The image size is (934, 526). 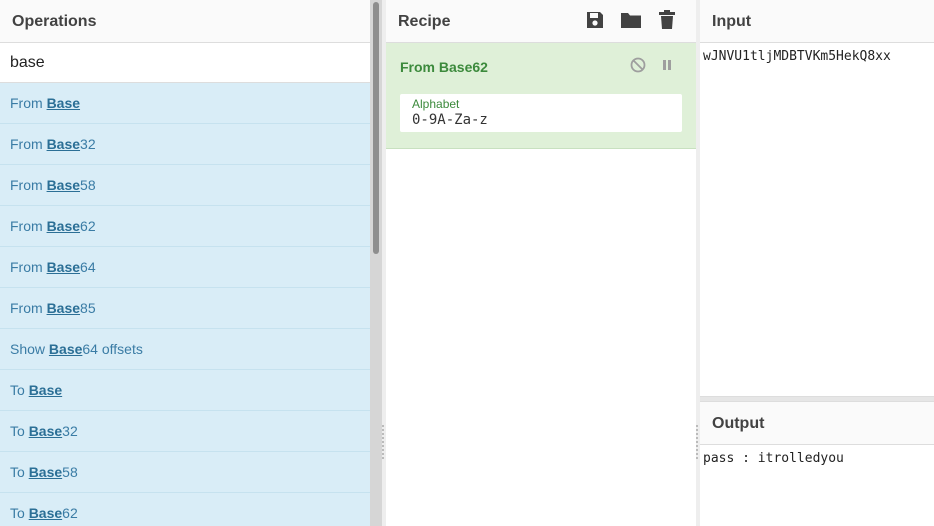 I want to click on search-box, so click(x=185, y=63).